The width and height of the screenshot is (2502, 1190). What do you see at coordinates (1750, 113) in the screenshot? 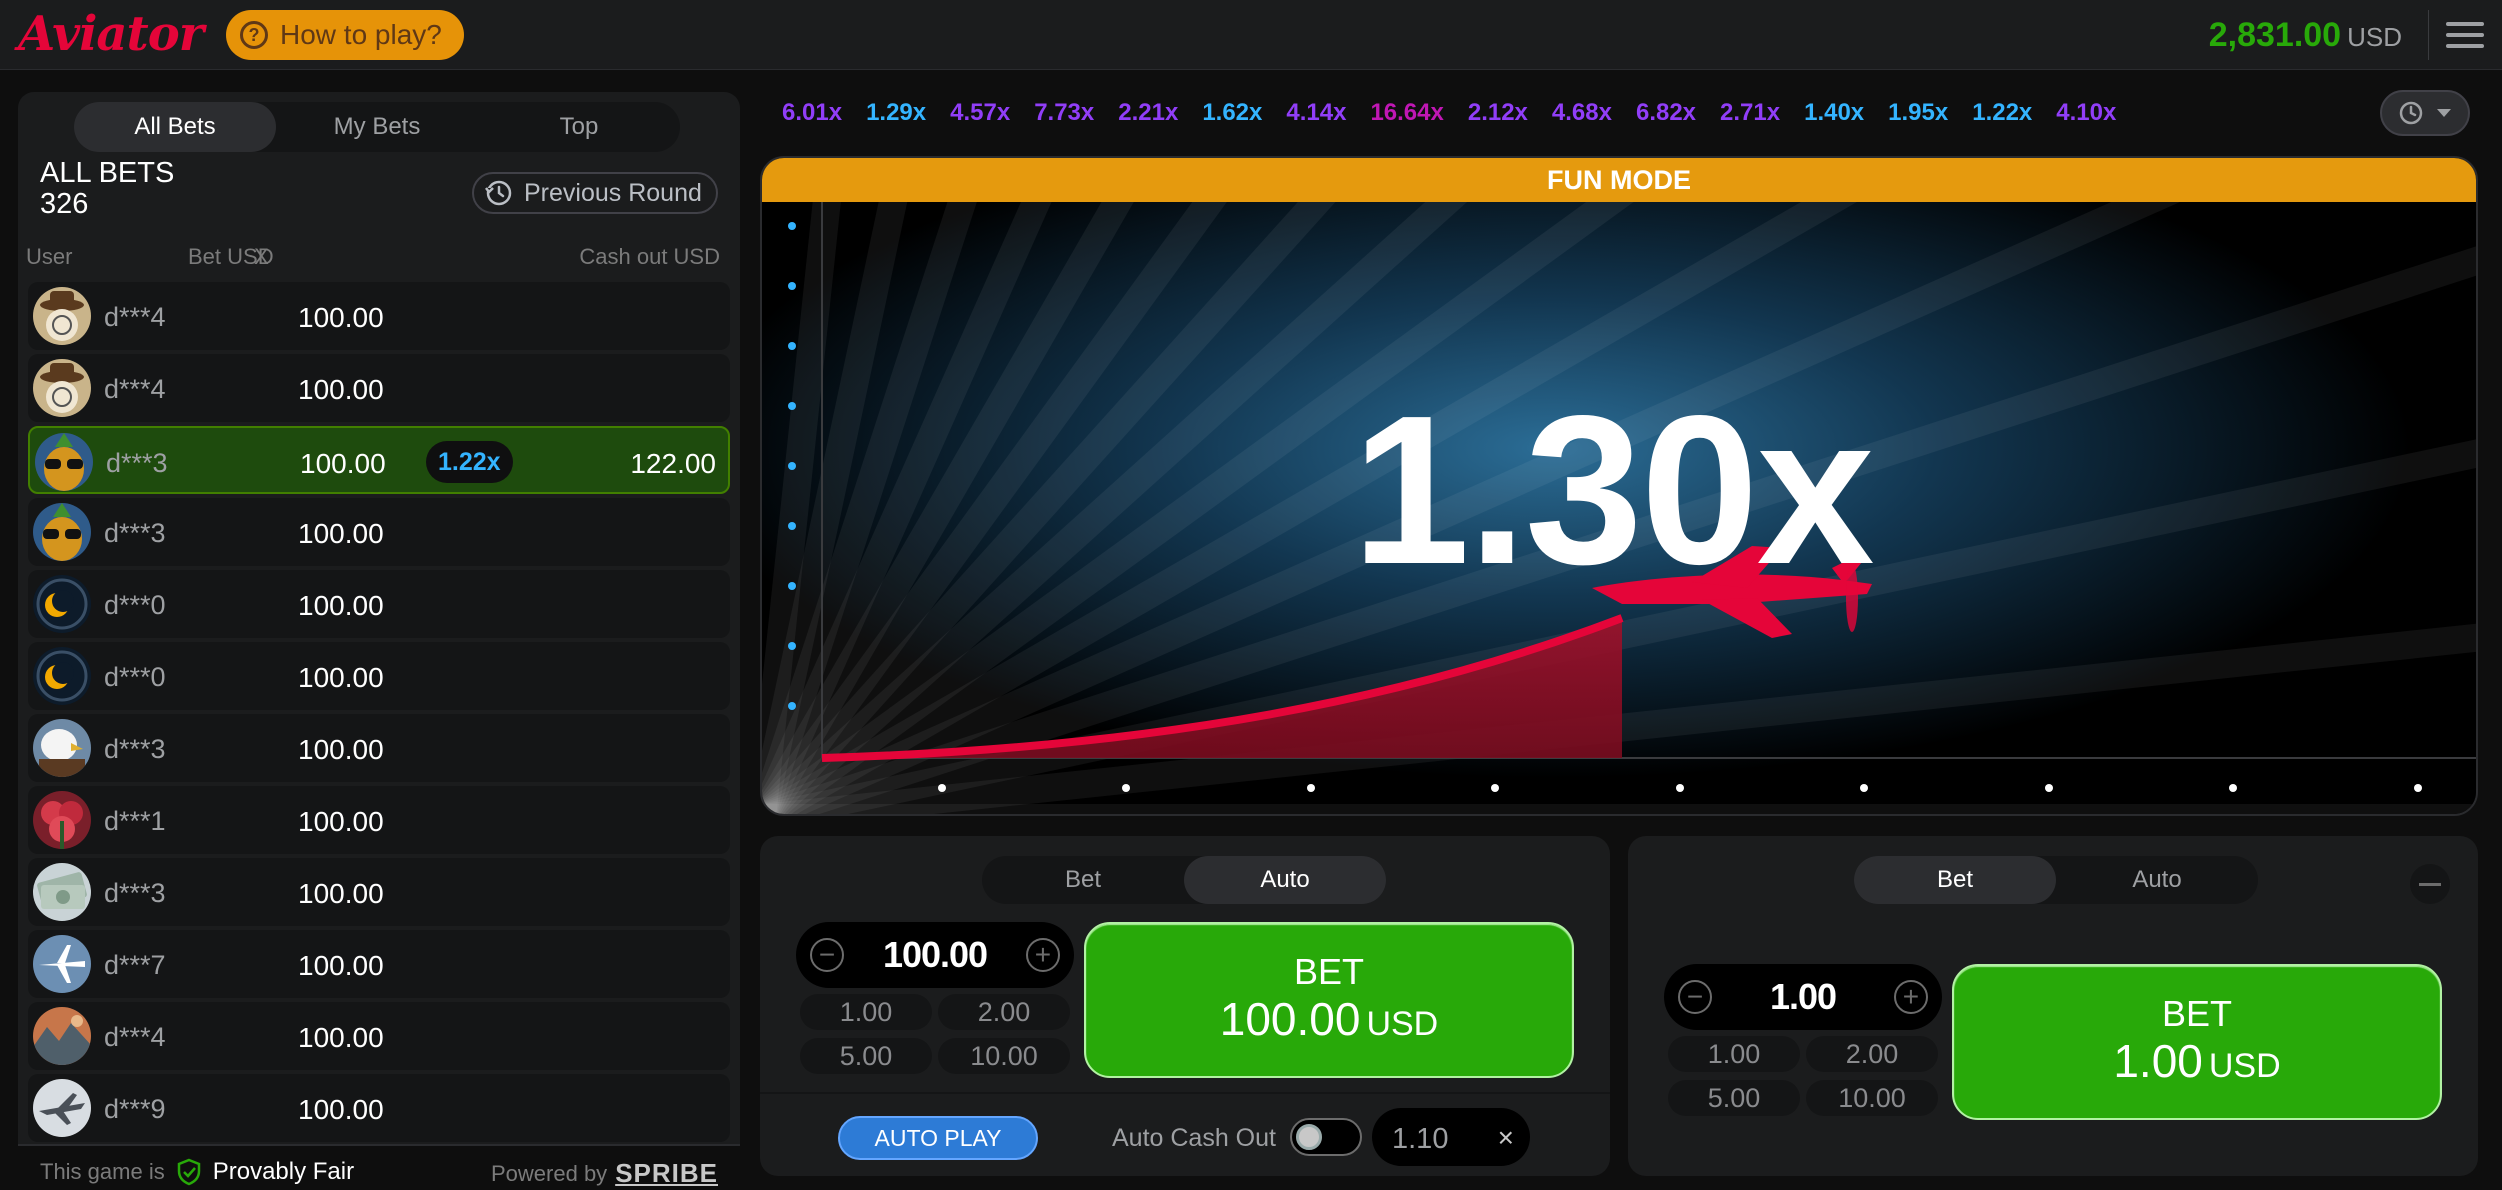
I see `history-multiplier: 2.71x` at bounding box center [1750, 113].